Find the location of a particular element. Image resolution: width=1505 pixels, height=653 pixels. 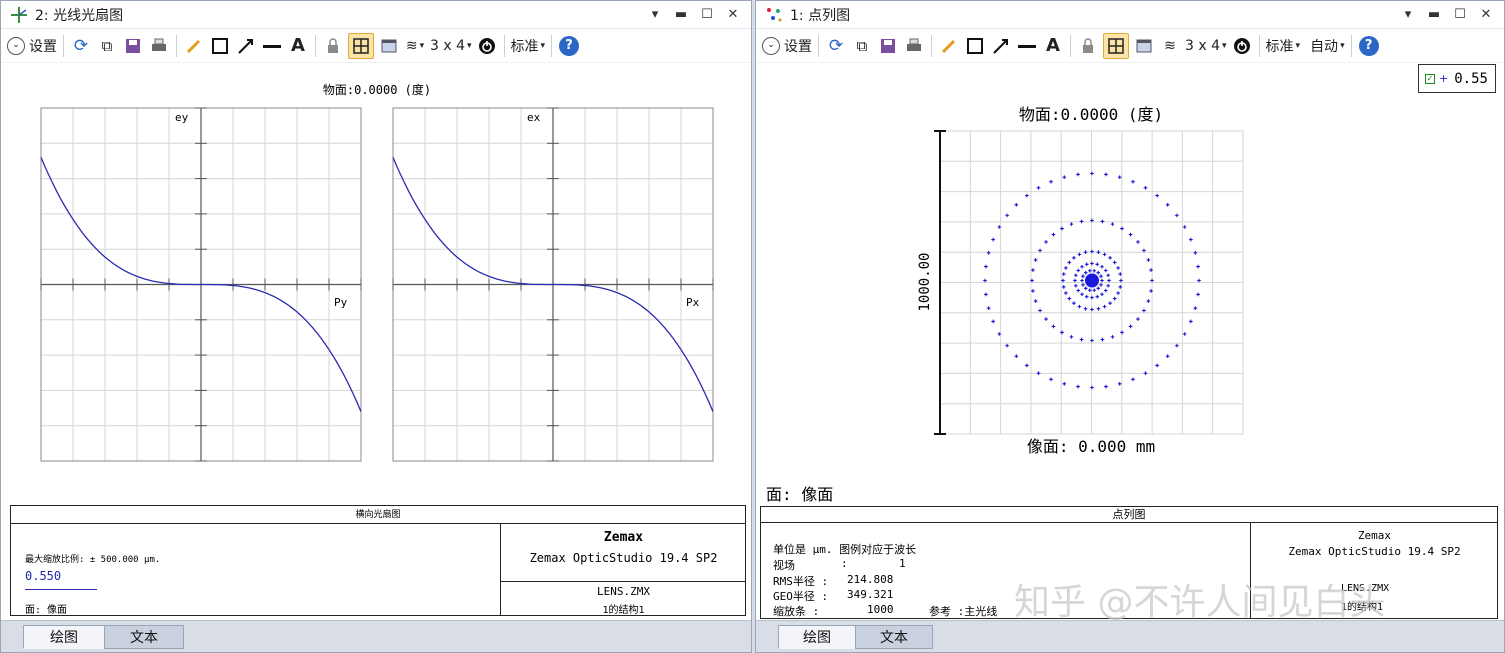

ex-axis-label: ex is located at coordinates (534, 117).